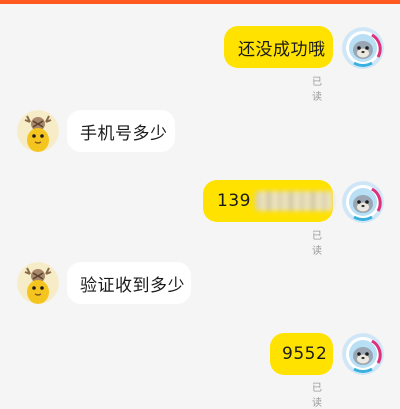  I want to click on redacted-phone-digits, so click(293, 201).